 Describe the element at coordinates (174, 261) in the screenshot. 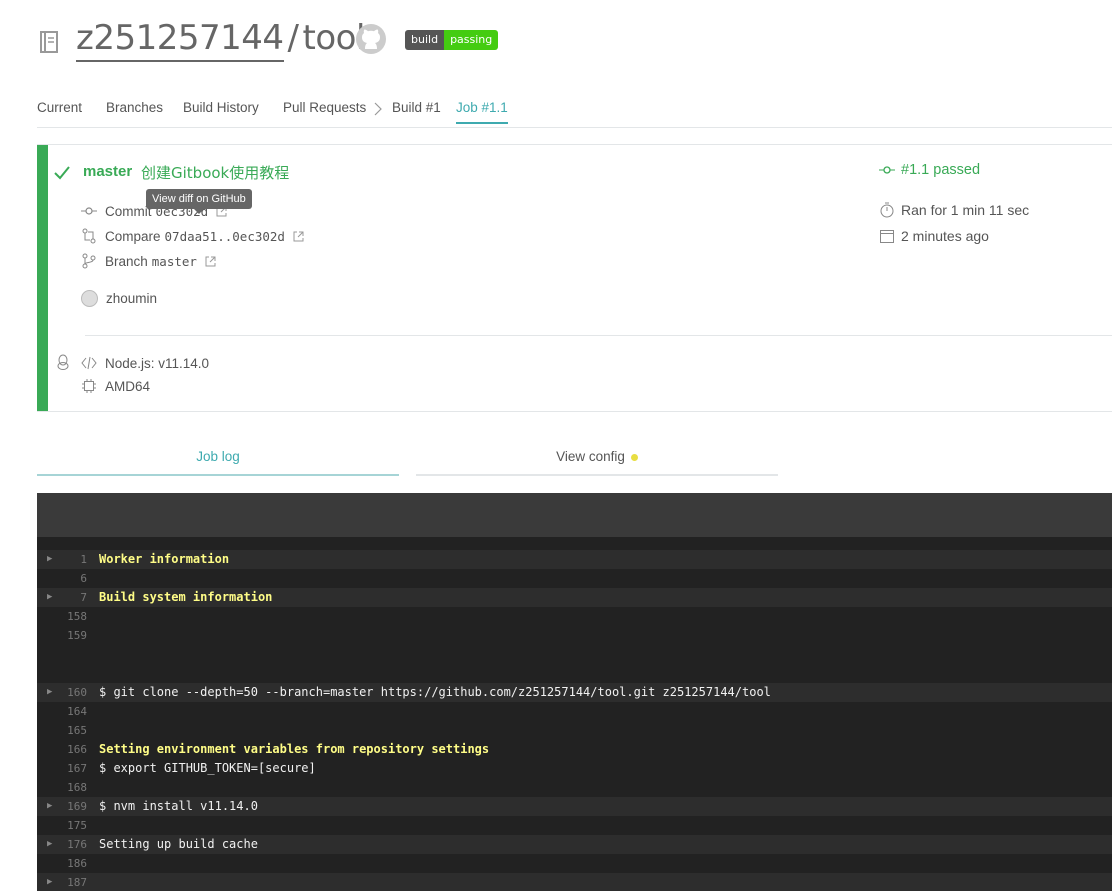

I see `branch-value: master` at that location.